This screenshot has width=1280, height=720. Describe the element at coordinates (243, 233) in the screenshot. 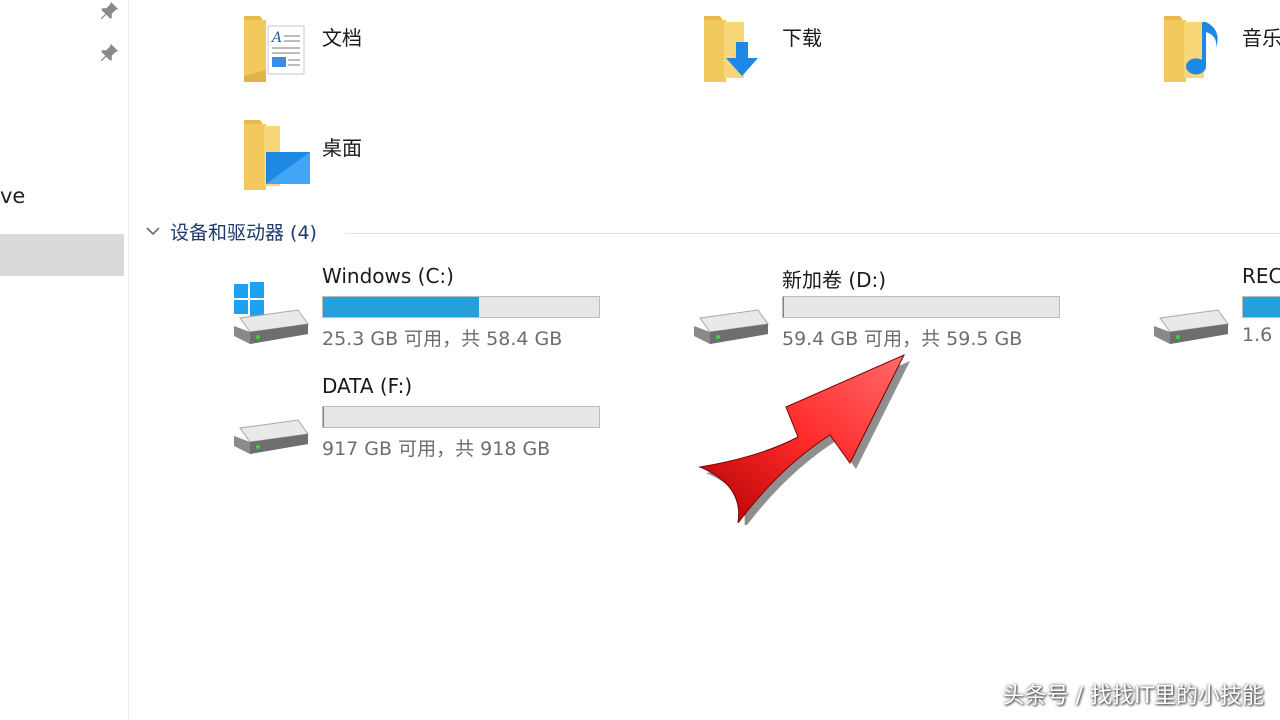

I see `section-title: 设备和驱动器 (4)` at that location.